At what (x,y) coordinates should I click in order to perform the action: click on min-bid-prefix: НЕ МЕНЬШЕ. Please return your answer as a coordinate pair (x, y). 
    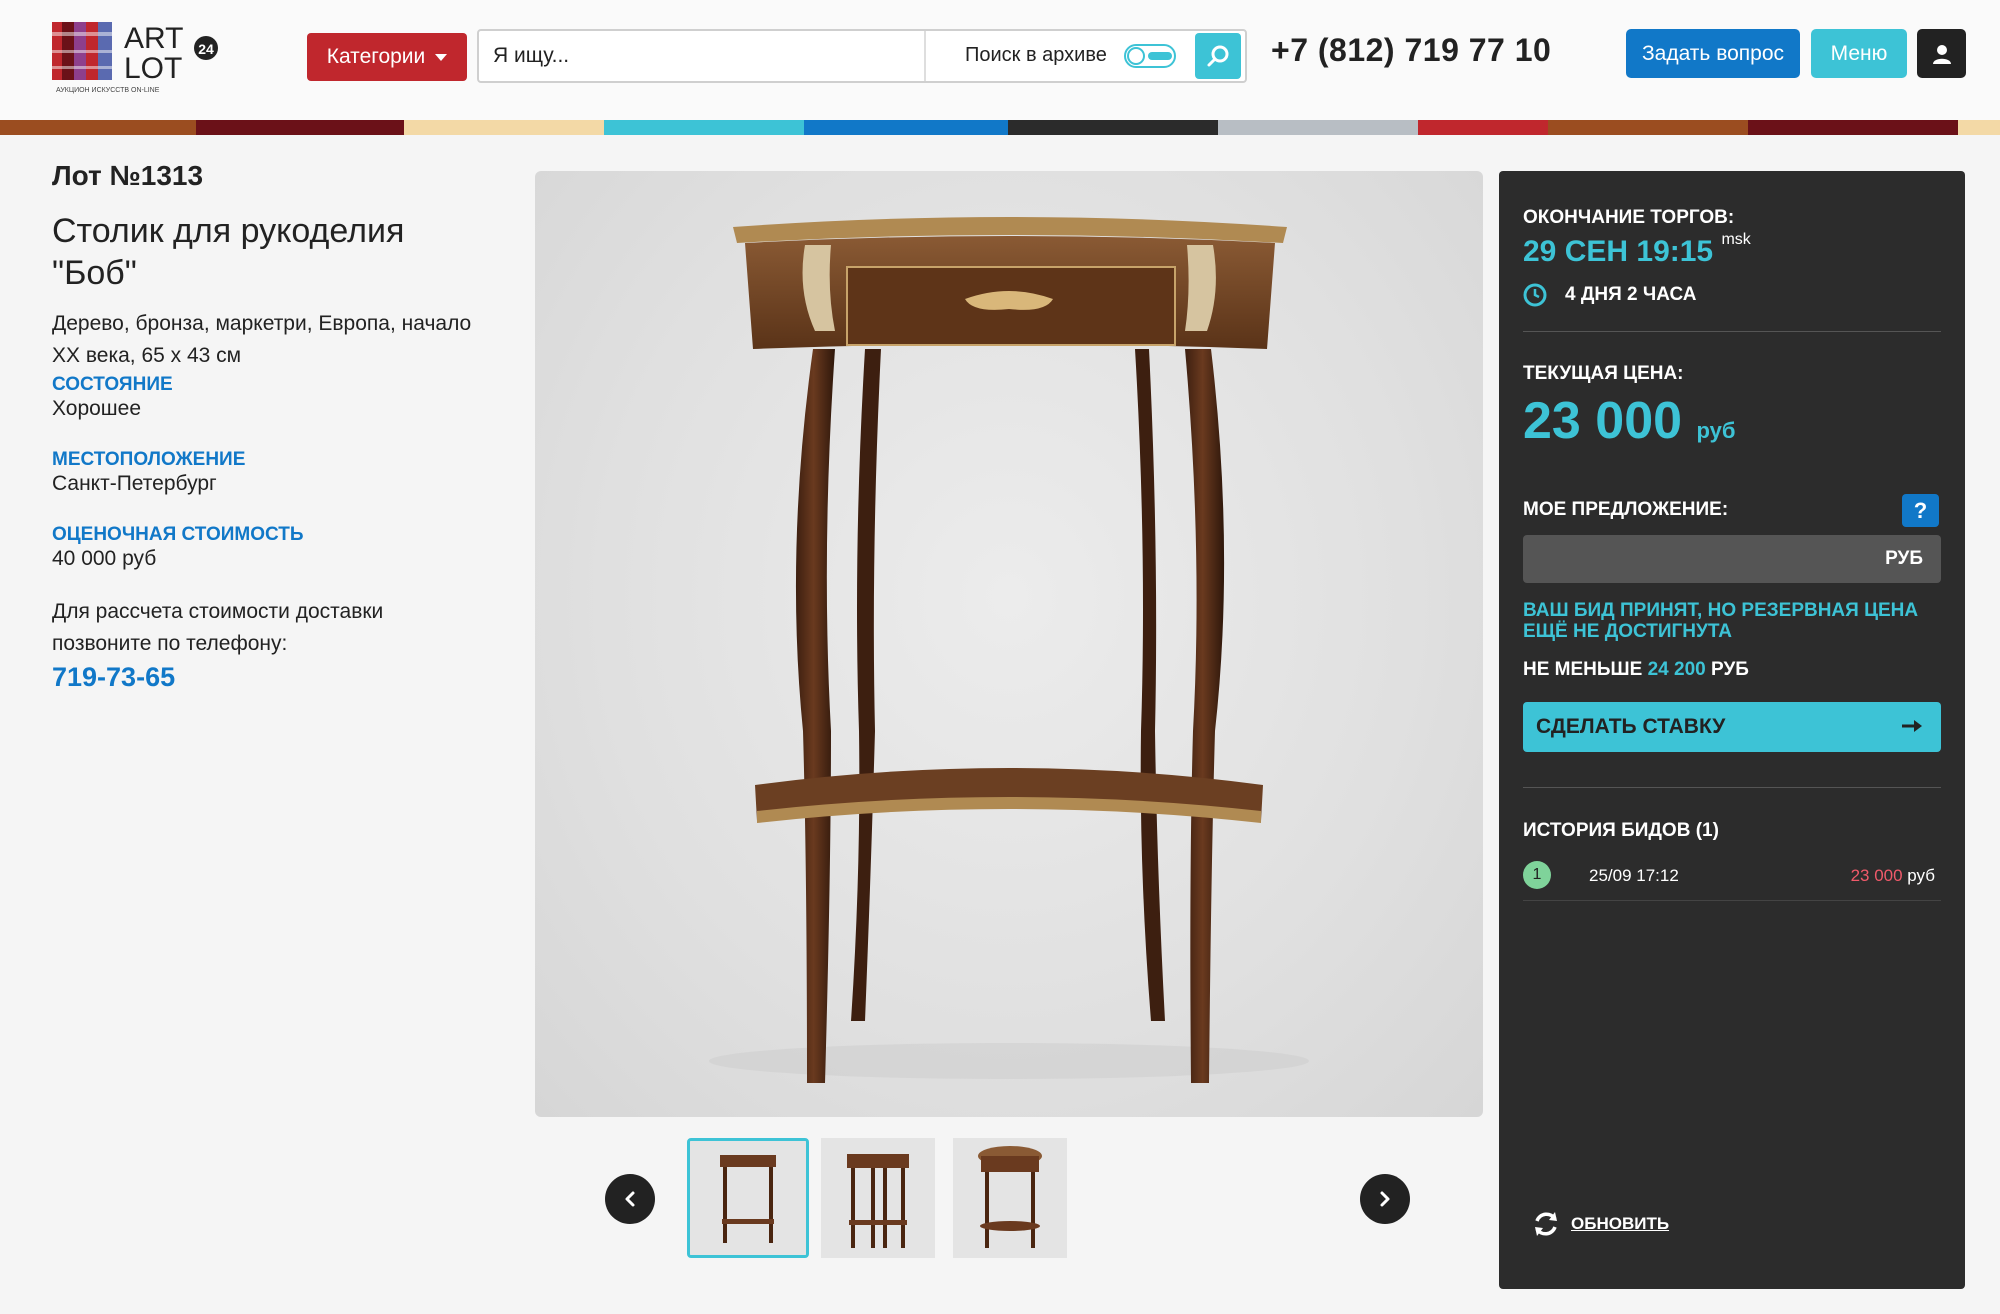
    Looking at the image, I should click on (1583, 669).